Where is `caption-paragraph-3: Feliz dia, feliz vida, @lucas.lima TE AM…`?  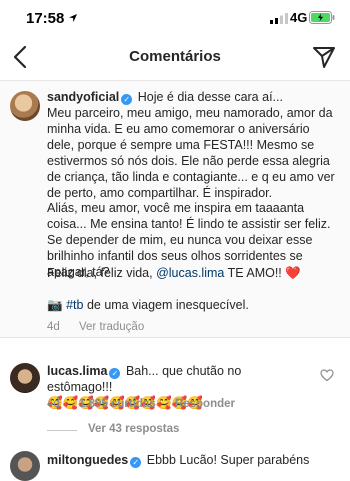 caption-paragraph-3: Feliz dia, feliz vida, @lucas.lima TE AM… is located at coordinates (193, 273).